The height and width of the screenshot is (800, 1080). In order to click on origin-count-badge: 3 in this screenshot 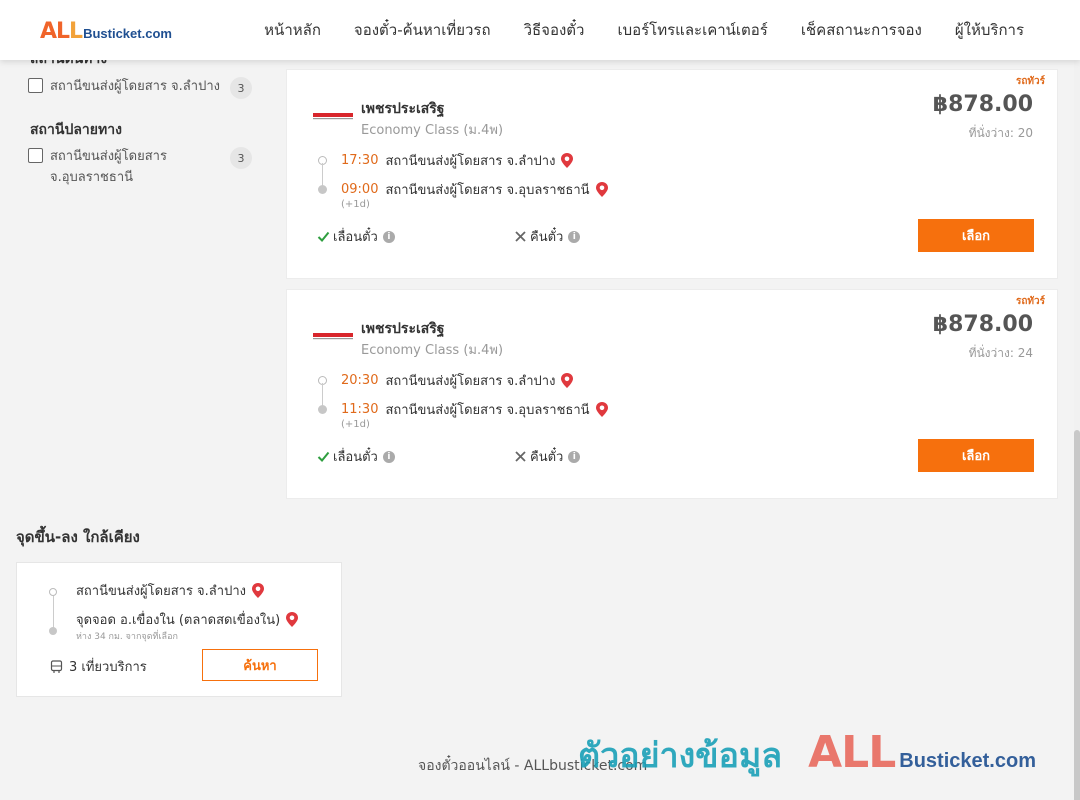, I will do `click(241, 88)`.